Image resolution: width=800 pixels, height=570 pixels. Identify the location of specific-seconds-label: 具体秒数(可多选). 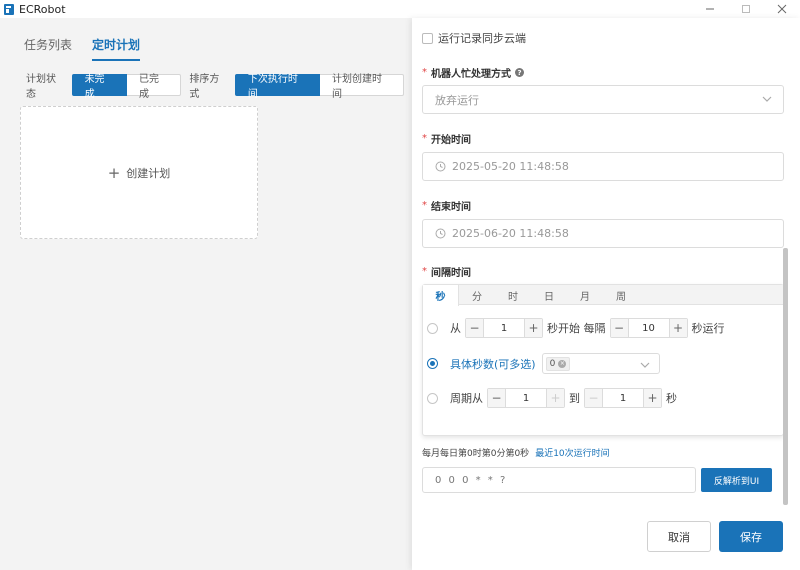
(493, 364).